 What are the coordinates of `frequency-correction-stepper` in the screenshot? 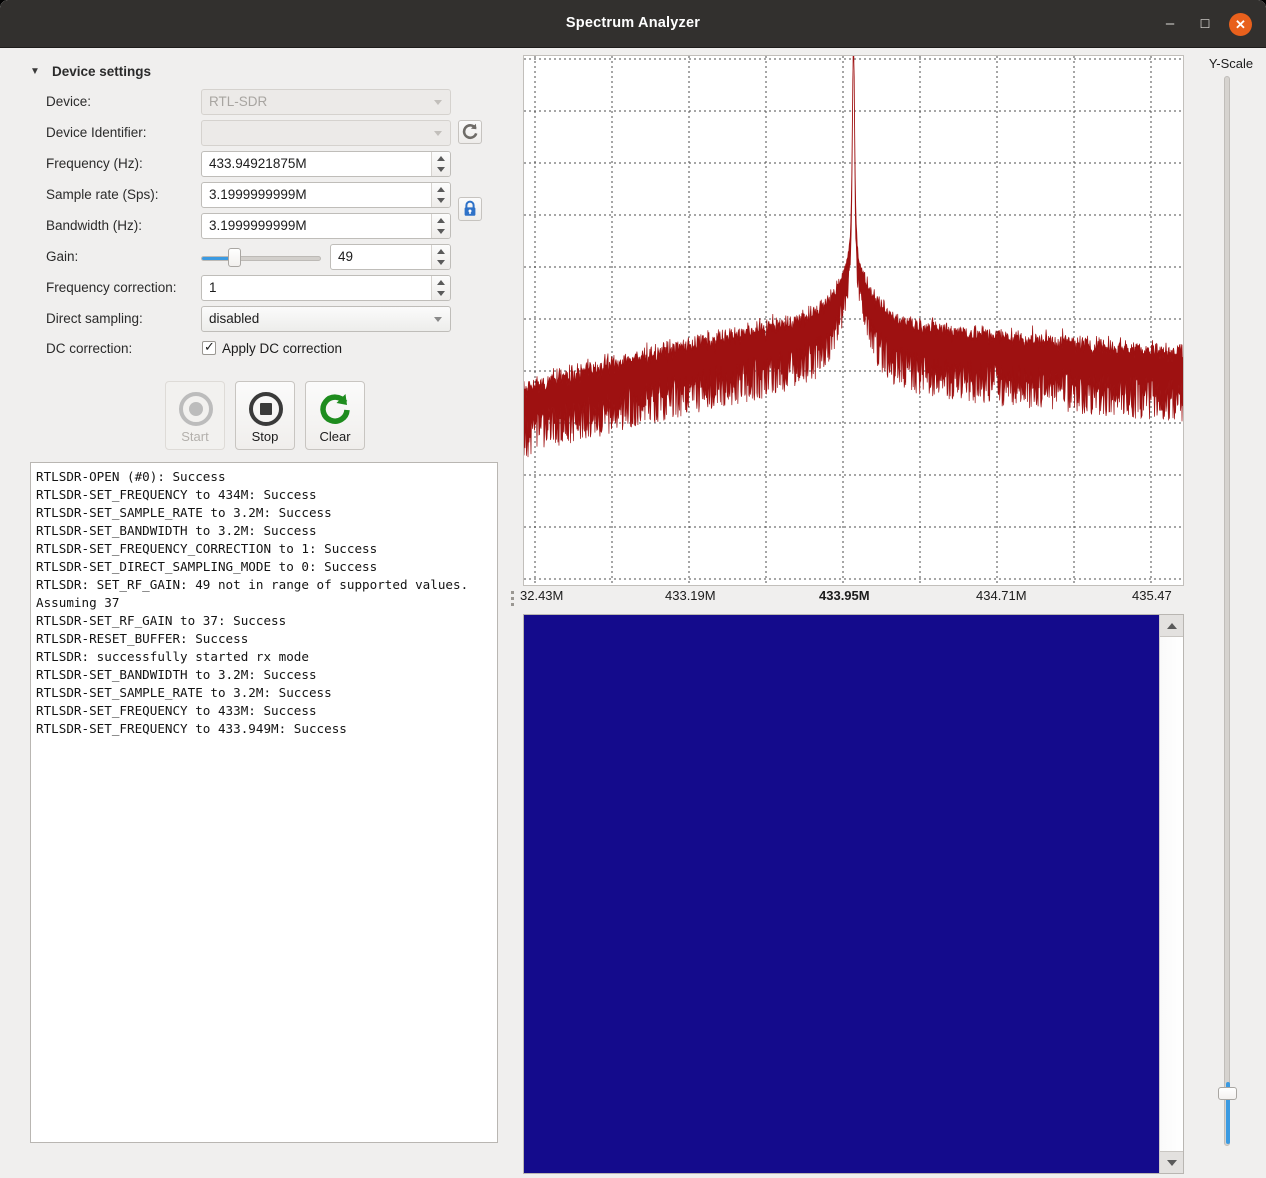 It's located at (440, 288).